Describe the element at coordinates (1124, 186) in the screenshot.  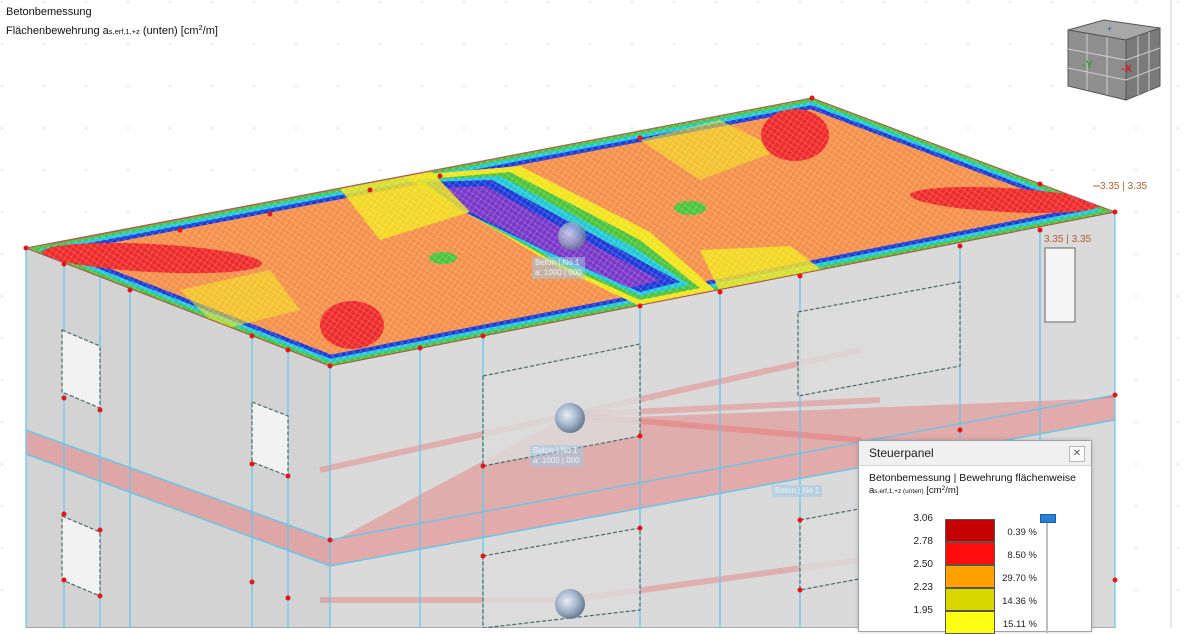
I see `dimension-label-1: 3.35 | 3.35` at that location.